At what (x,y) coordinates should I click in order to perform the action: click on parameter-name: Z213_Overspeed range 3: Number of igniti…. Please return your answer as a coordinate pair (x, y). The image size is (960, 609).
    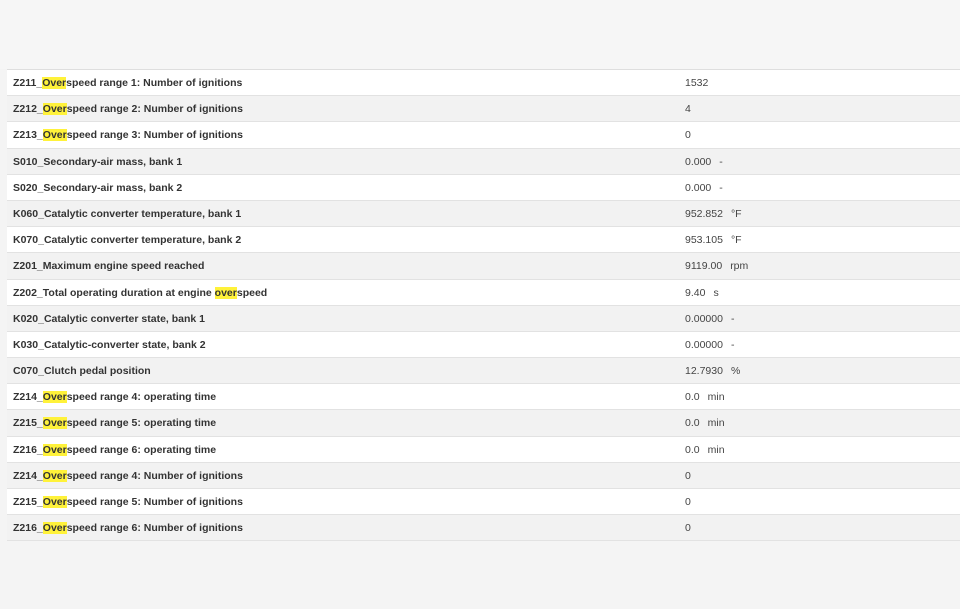
    Looking at the image, I should click on (128, 135).